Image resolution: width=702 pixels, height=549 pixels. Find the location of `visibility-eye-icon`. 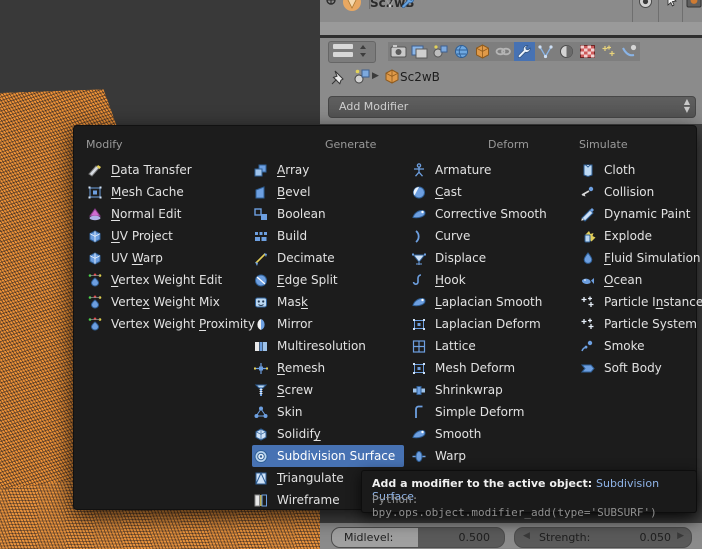

visibility-eye-icon is located at coordinates (646, 5).